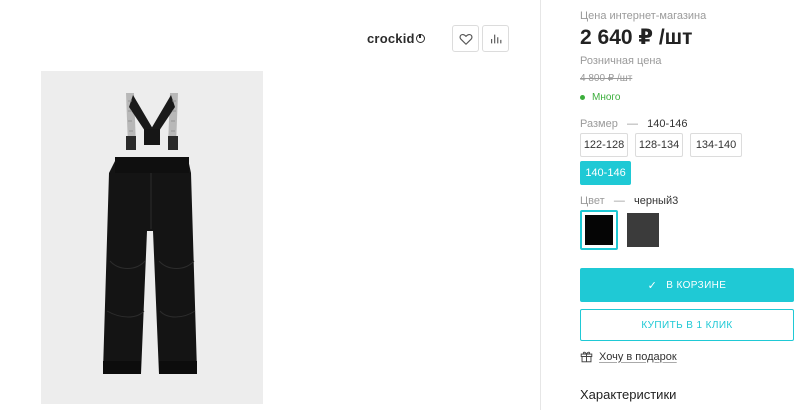  I want to click on availability-dot-icon, so click(582, 97).